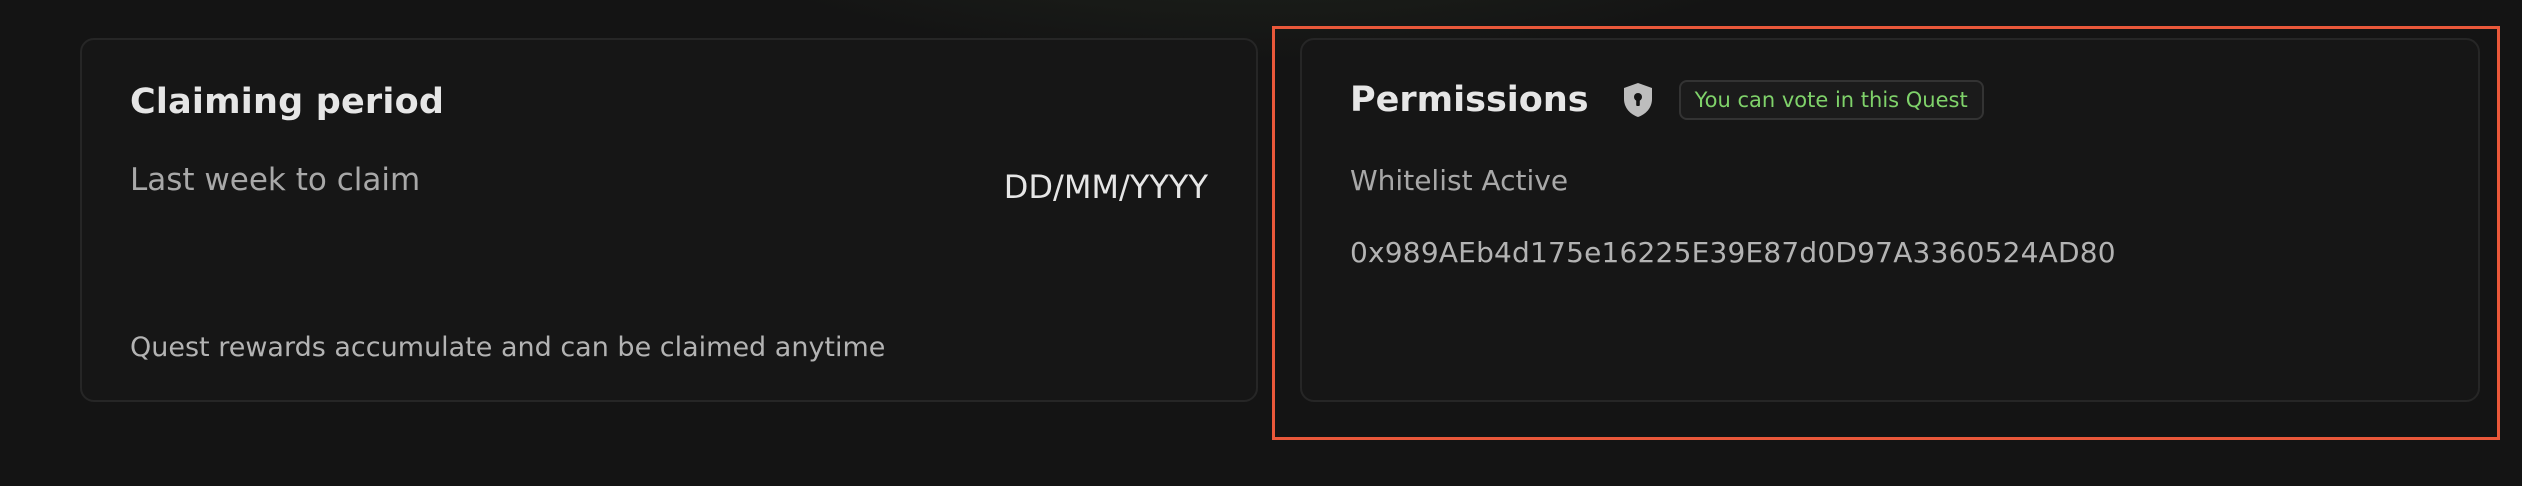  Describe the element at coordinates (275, 180) in the screenshot. I see `claim-deadline-label: Last week to claim` at that location.